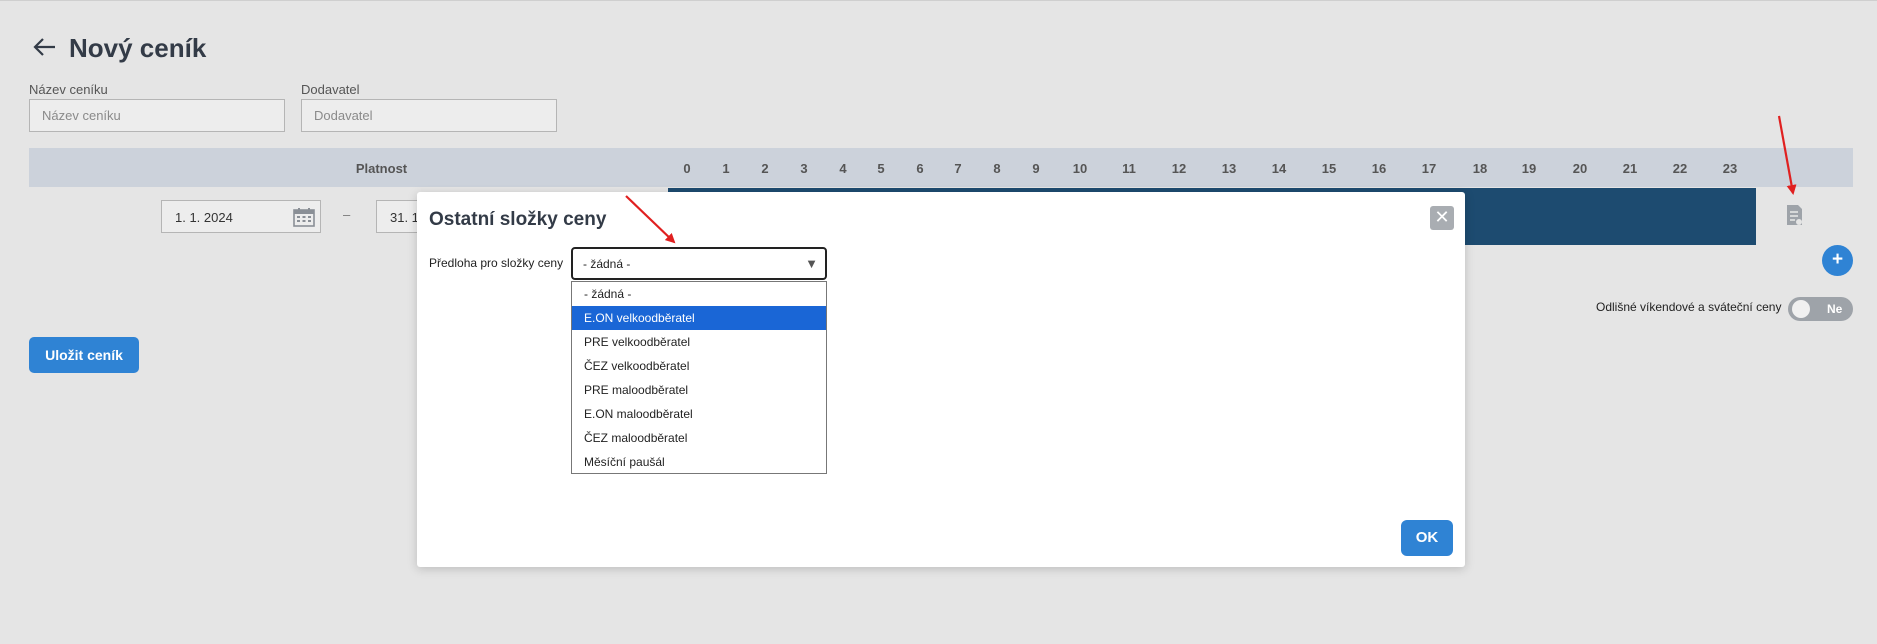  What do you see at coordinates (699, 318) in the screenshot?
I see `dropdown-option-highlighted: E.ON velkoodběratel` at bounding box center [699, 318].